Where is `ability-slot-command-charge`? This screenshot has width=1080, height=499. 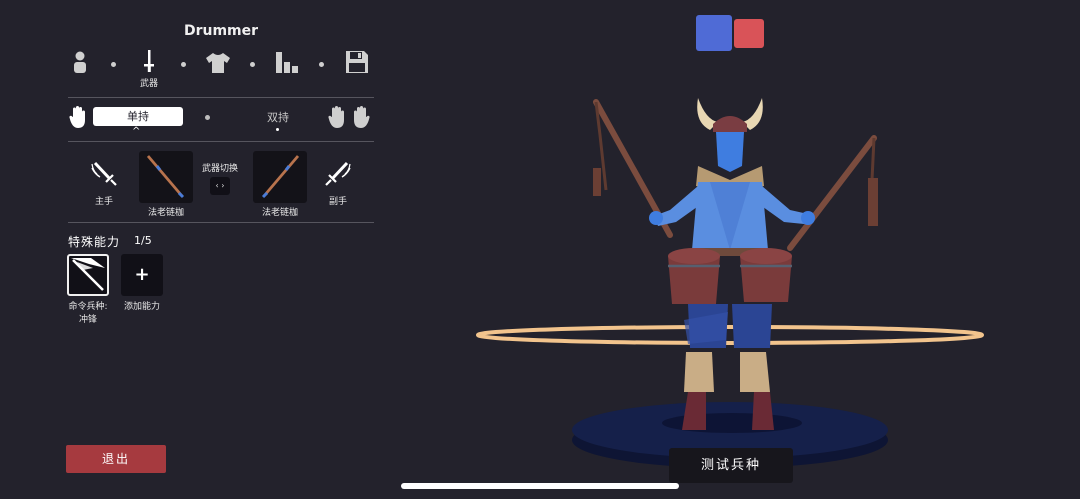
ability-slot-command-charge is located at coordinates (88, 275).